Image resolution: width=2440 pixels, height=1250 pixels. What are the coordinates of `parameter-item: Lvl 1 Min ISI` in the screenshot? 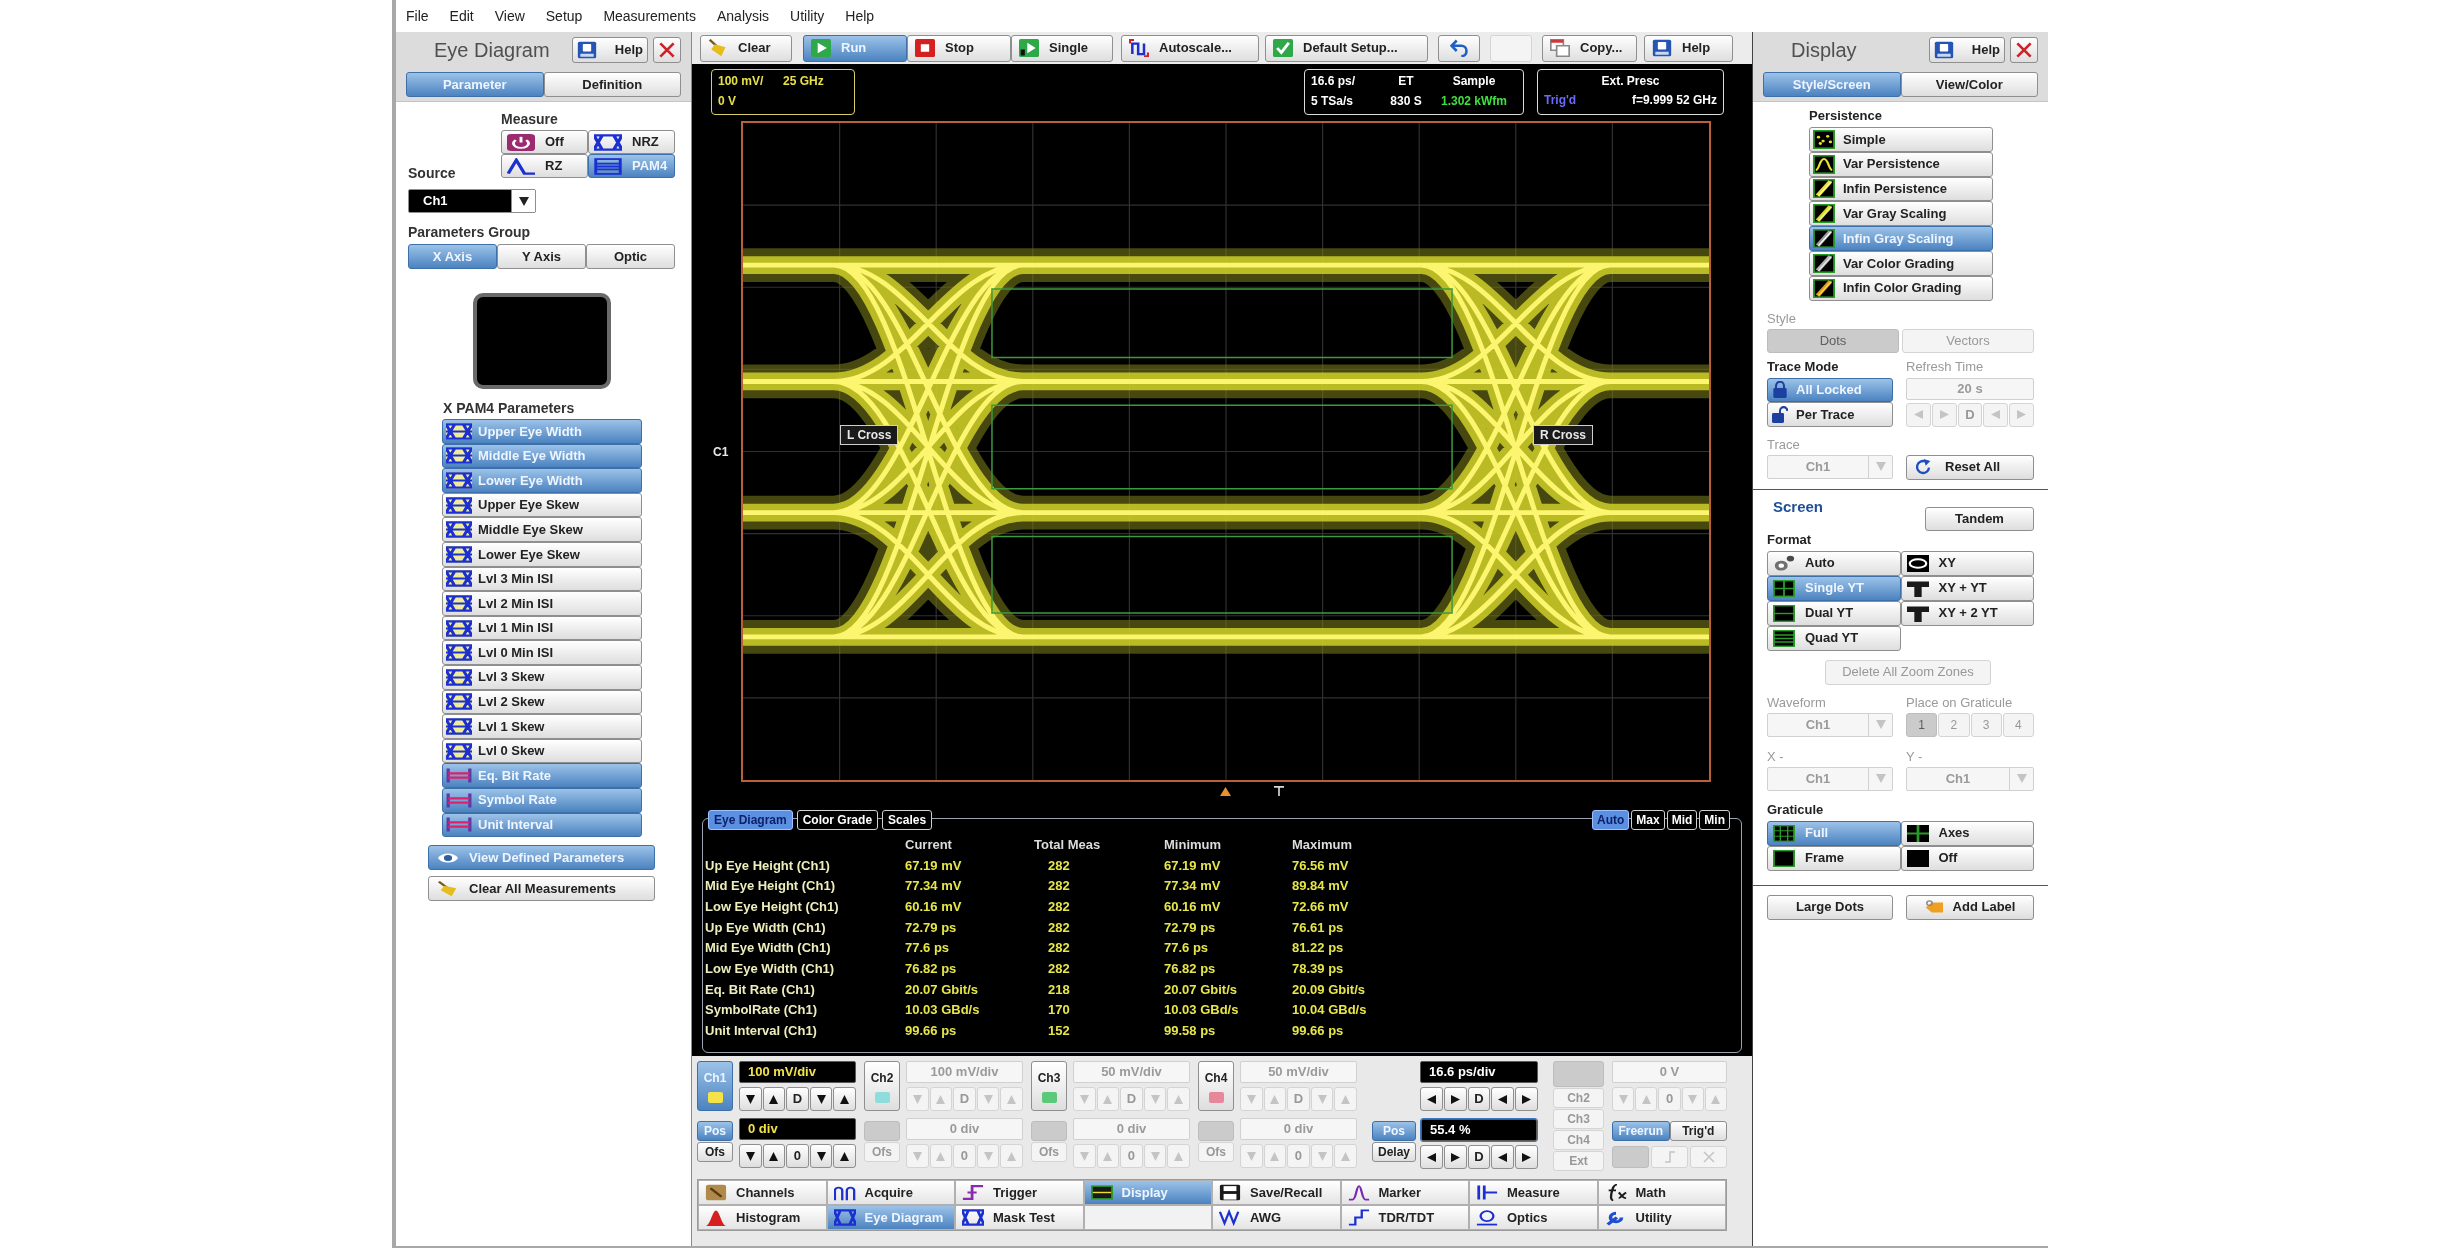 It's located at (542, 628).